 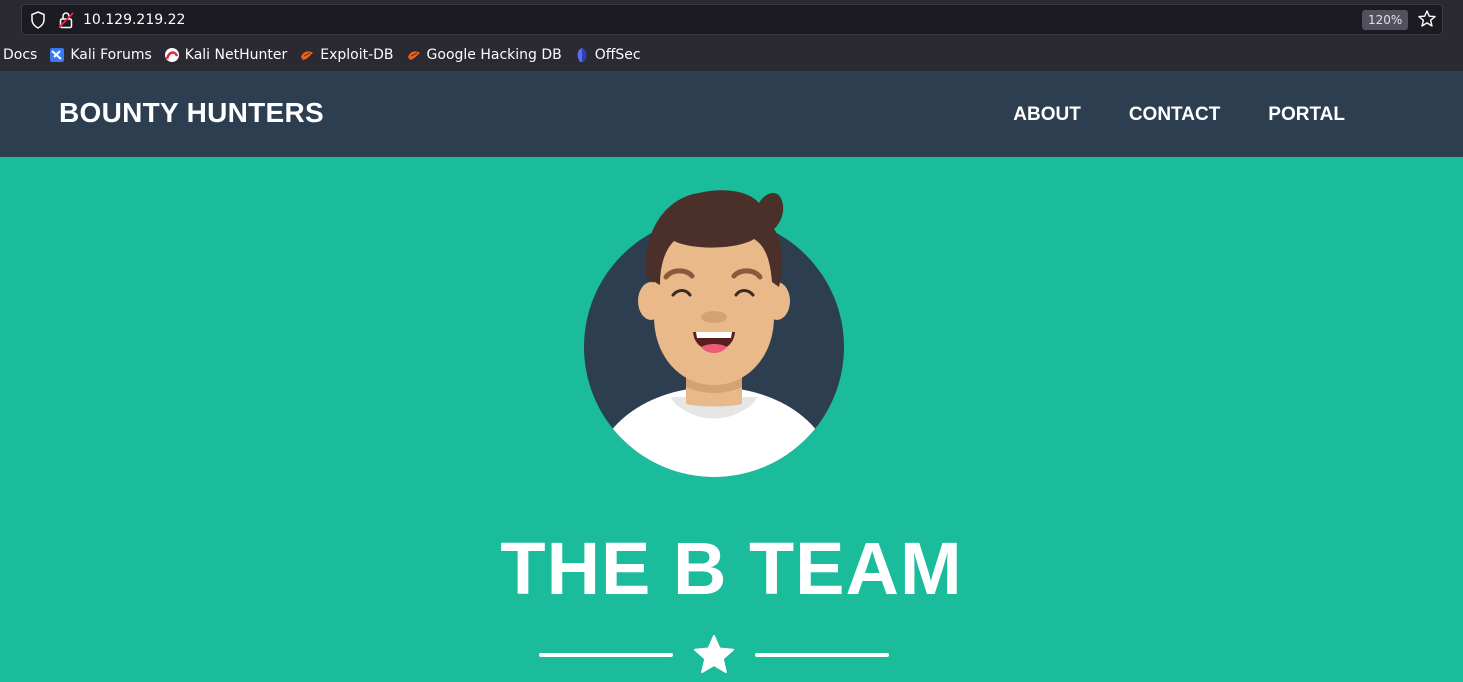 I want to click on zoom-level-badge: 120%, so click(x=1385, y=20).